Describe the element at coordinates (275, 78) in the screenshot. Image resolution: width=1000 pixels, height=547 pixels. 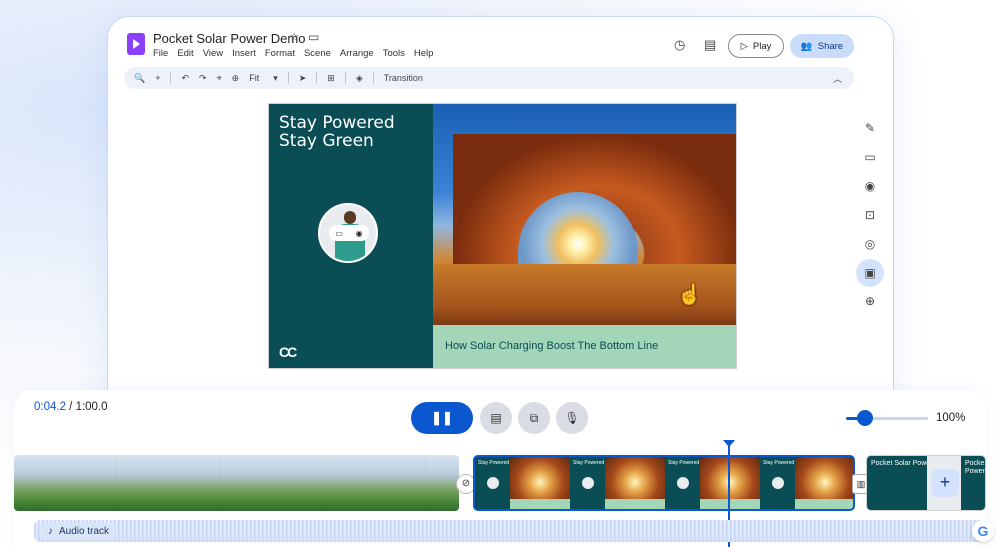
I see `dropdown-arrow-icon: ▾` at that location.